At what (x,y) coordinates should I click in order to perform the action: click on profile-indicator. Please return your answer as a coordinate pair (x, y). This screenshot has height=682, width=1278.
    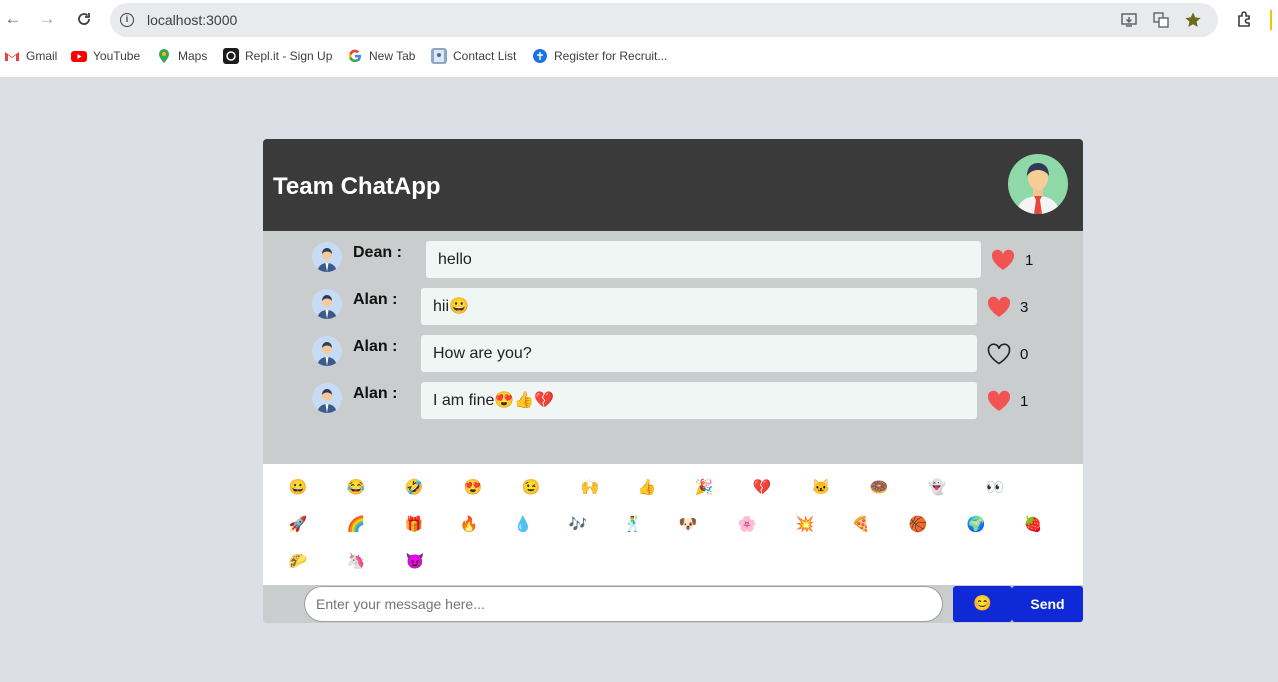
    Looking at the image, I should click on (1271, 20).